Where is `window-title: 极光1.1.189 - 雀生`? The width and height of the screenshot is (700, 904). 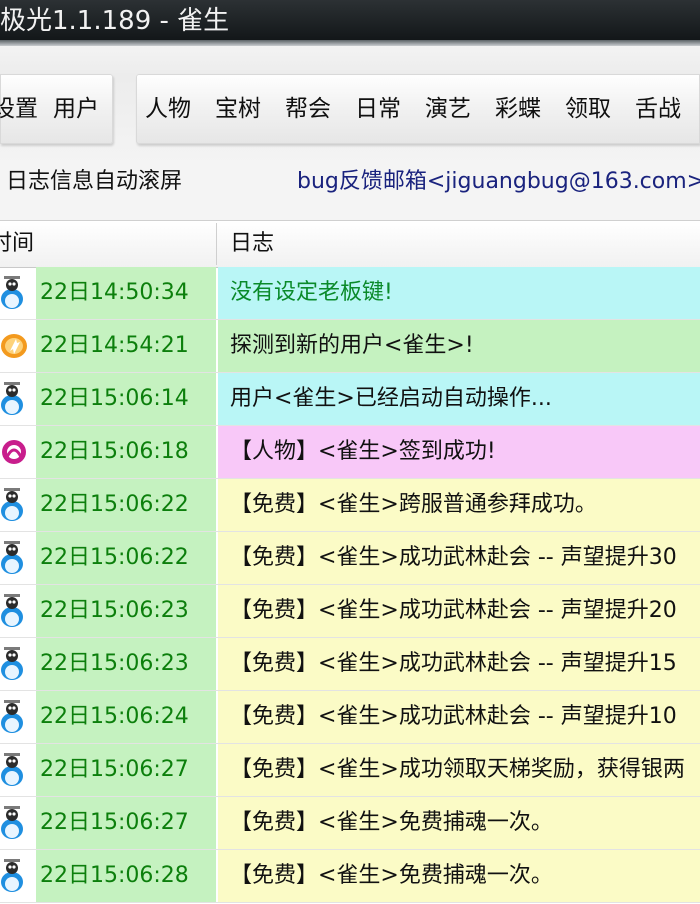 window-title: 极光1.1.189 - 雀生 is located at coordinates (115, 21).